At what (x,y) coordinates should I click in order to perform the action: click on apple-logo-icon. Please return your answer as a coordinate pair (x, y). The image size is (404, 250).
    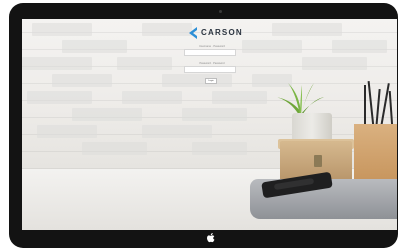
    Looking at the image, I should click on (211, 238).